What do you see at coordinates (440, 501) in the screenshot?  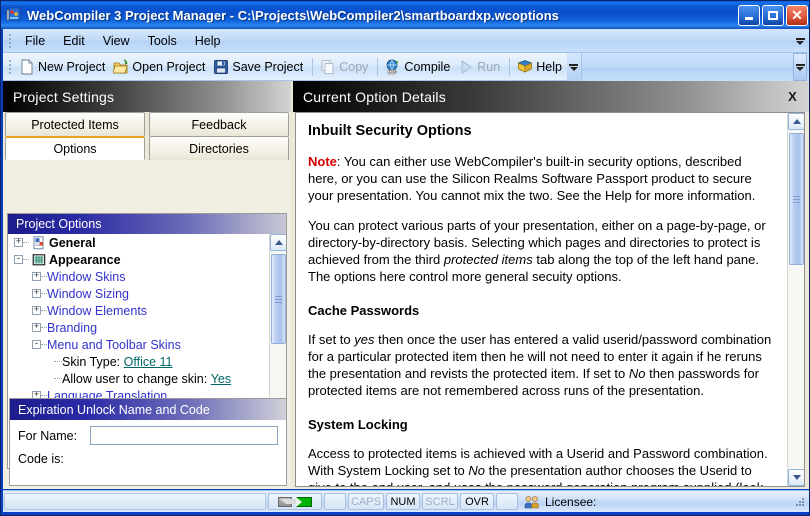 I see `status-scrl-indicator: SCRL` at bounding box center [440, 501].